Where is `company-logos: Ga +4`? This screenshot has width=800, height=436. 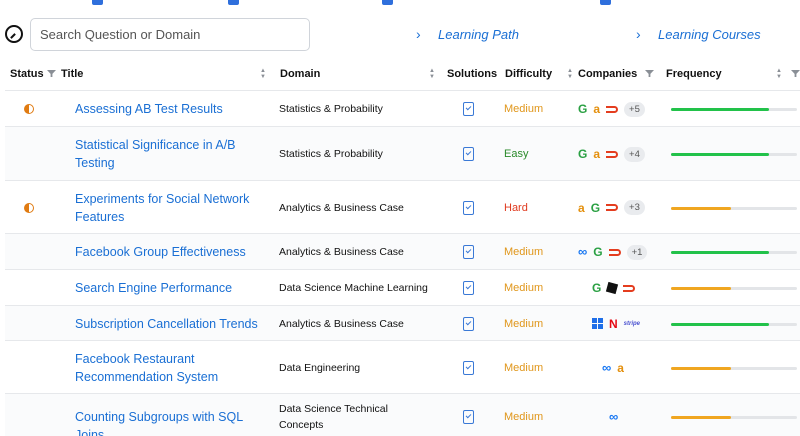
company-logos: Ga +4 is located at coordinates (611, 154).